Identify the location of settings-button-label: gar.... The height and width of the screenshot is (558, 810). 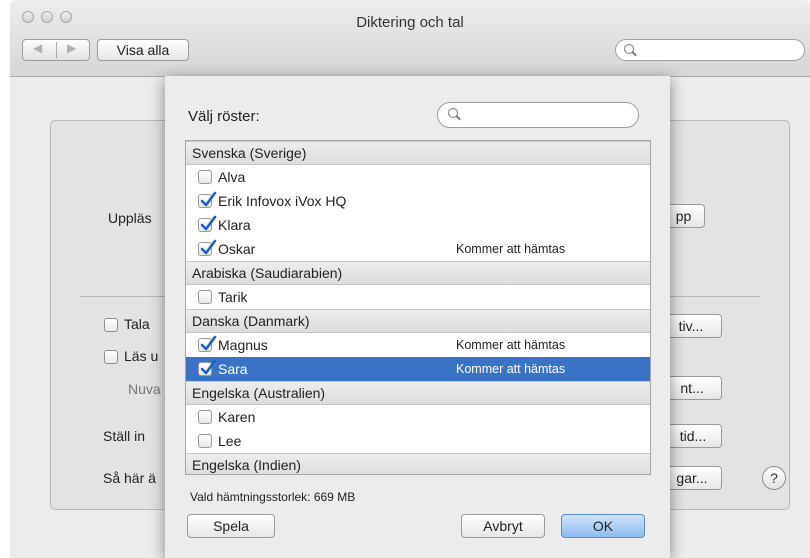
(692, 478).